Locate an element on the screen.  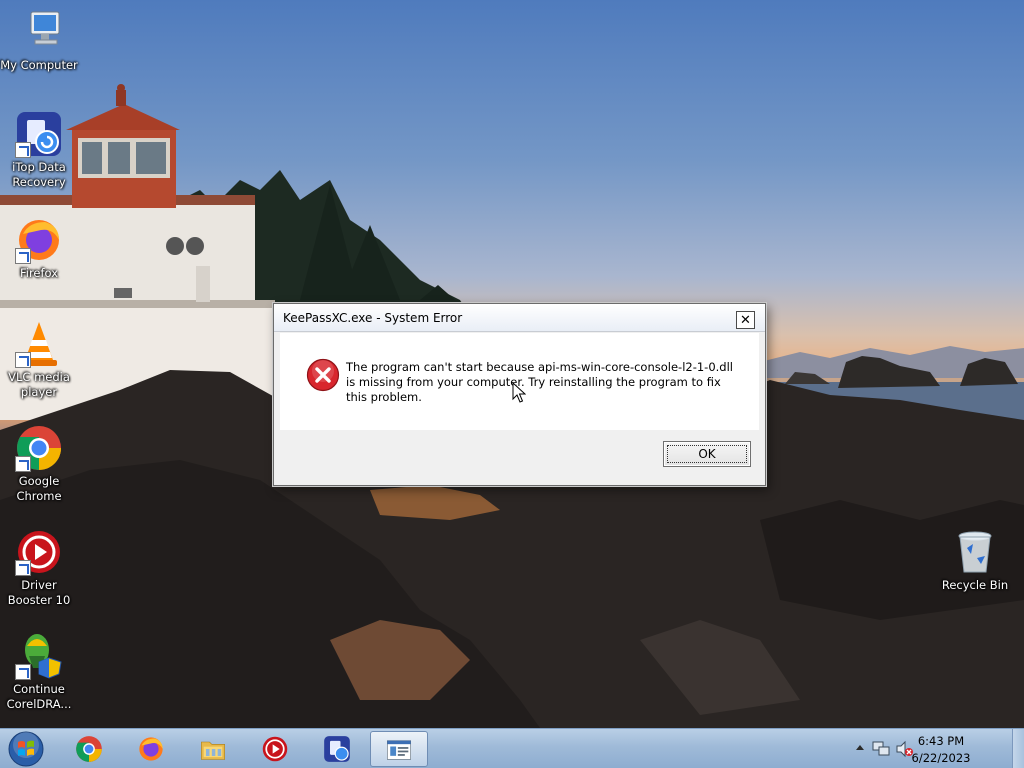
desktop-icon-driver-booster: Driver Booster 10 is located at coordinates (39, 568).